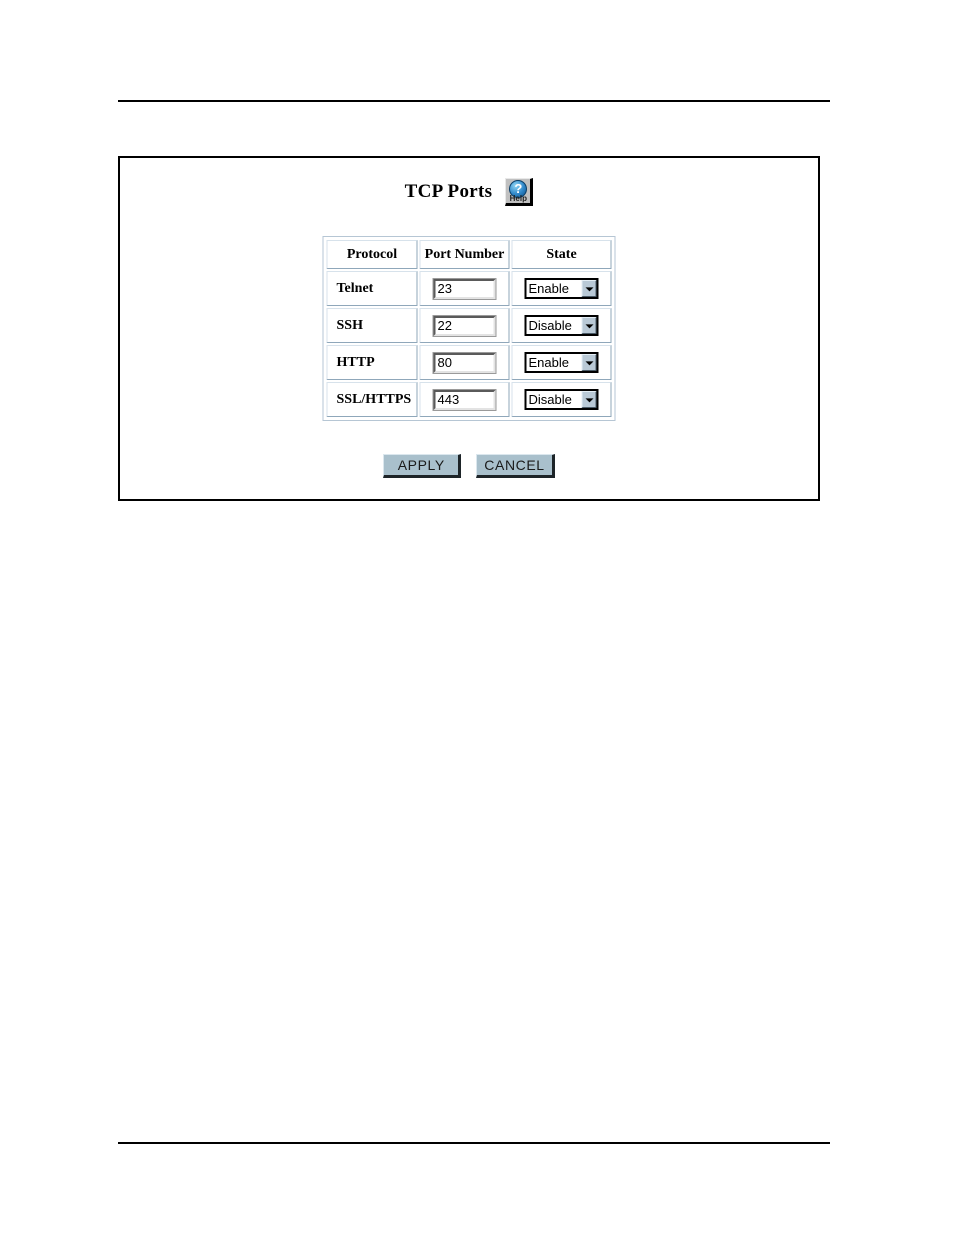 This screenshot has width=954, height=1235. What do you see at coordinates (474, 101) in the screenshot?
I see `page-header-rule` at bounding box center [474, 101].